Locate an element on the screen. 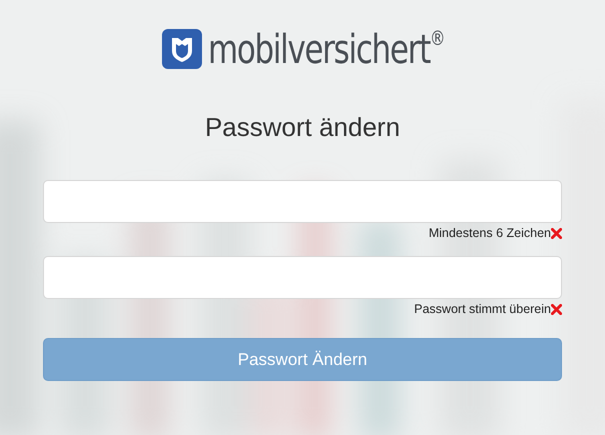 The width and height of the screenshot is (605, 435). validation-message: Passwort stimmt überein is located at coordinates (482, 309).